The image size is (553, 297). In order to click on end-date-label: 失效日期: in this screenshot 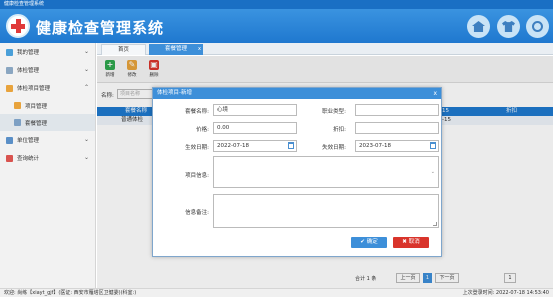, I will do `click(334, 148)`.